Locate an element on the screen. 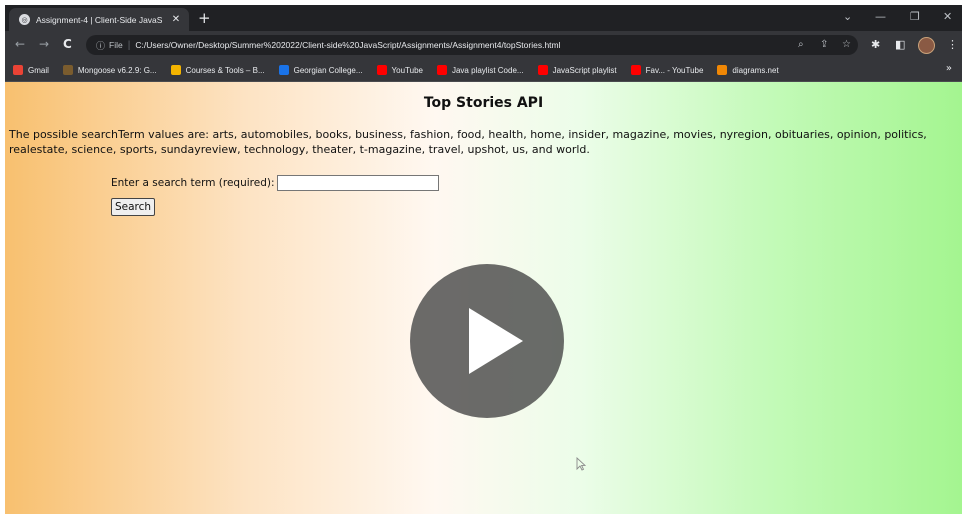 This screenshot has height=517, width=967. bookmarks-more-icon: » is located at coordinates (949, 68).